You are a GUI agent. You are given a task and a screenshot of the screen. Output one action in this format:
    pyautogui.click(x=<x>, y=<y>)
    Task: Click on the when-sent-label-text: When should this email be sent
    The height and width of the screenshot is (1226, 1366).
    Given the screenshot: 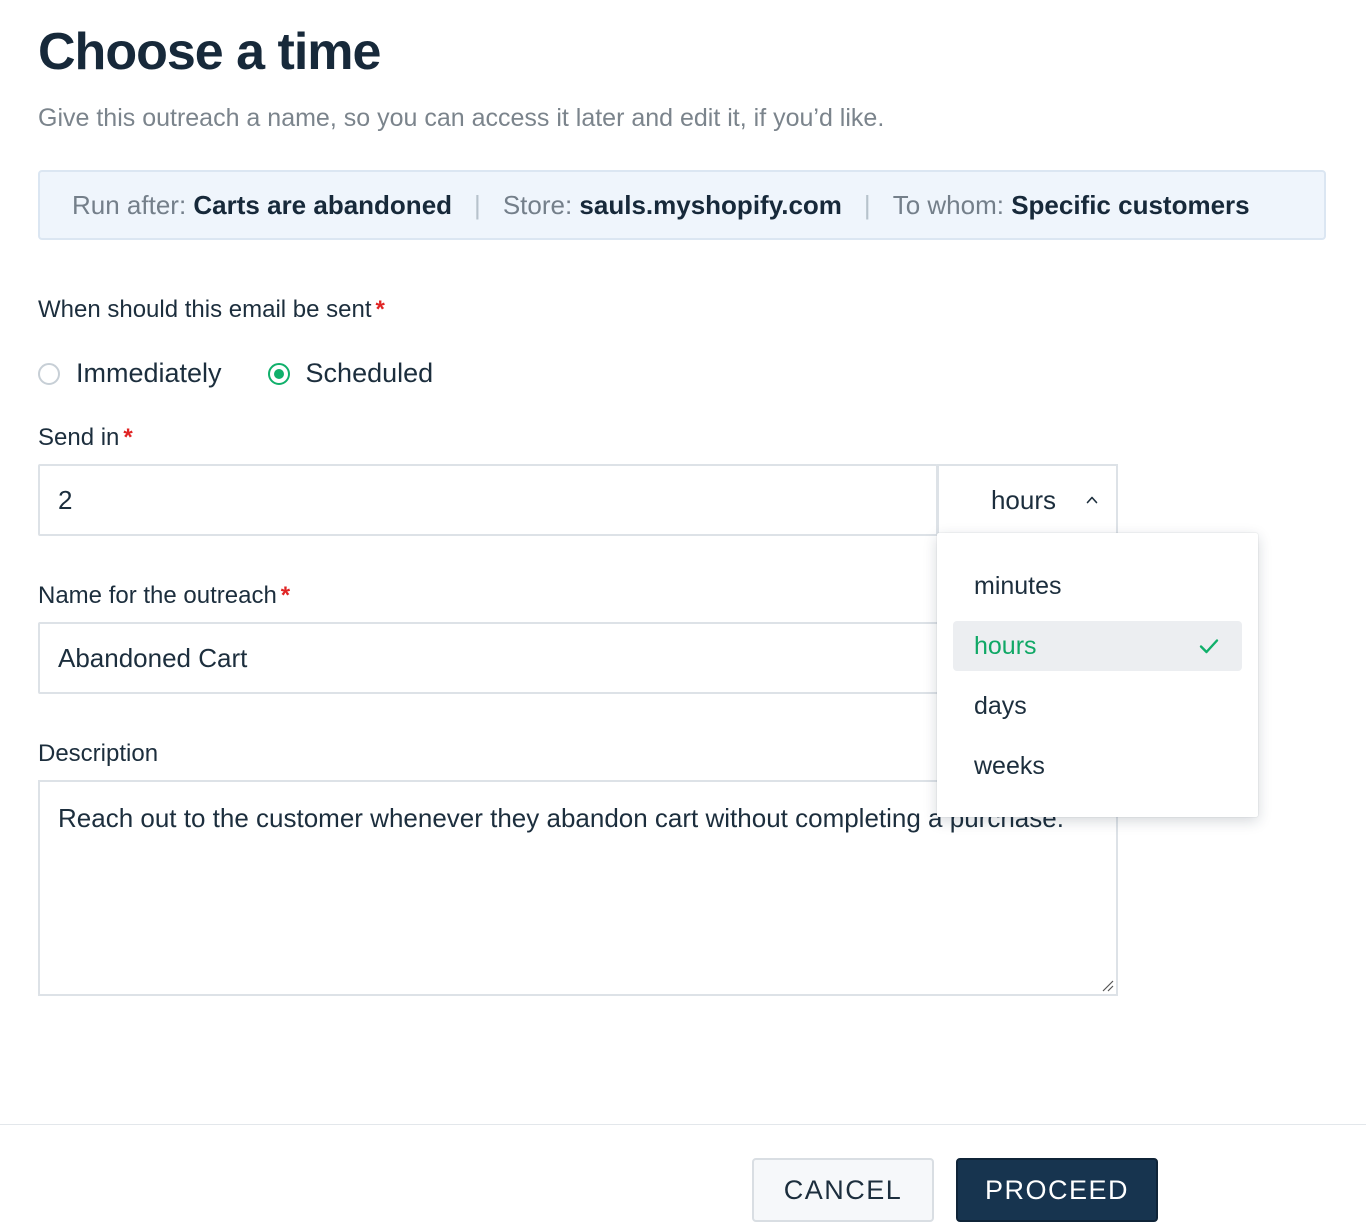 What is the action you would take?
    pyautogui.click(x=205, y=309)
    